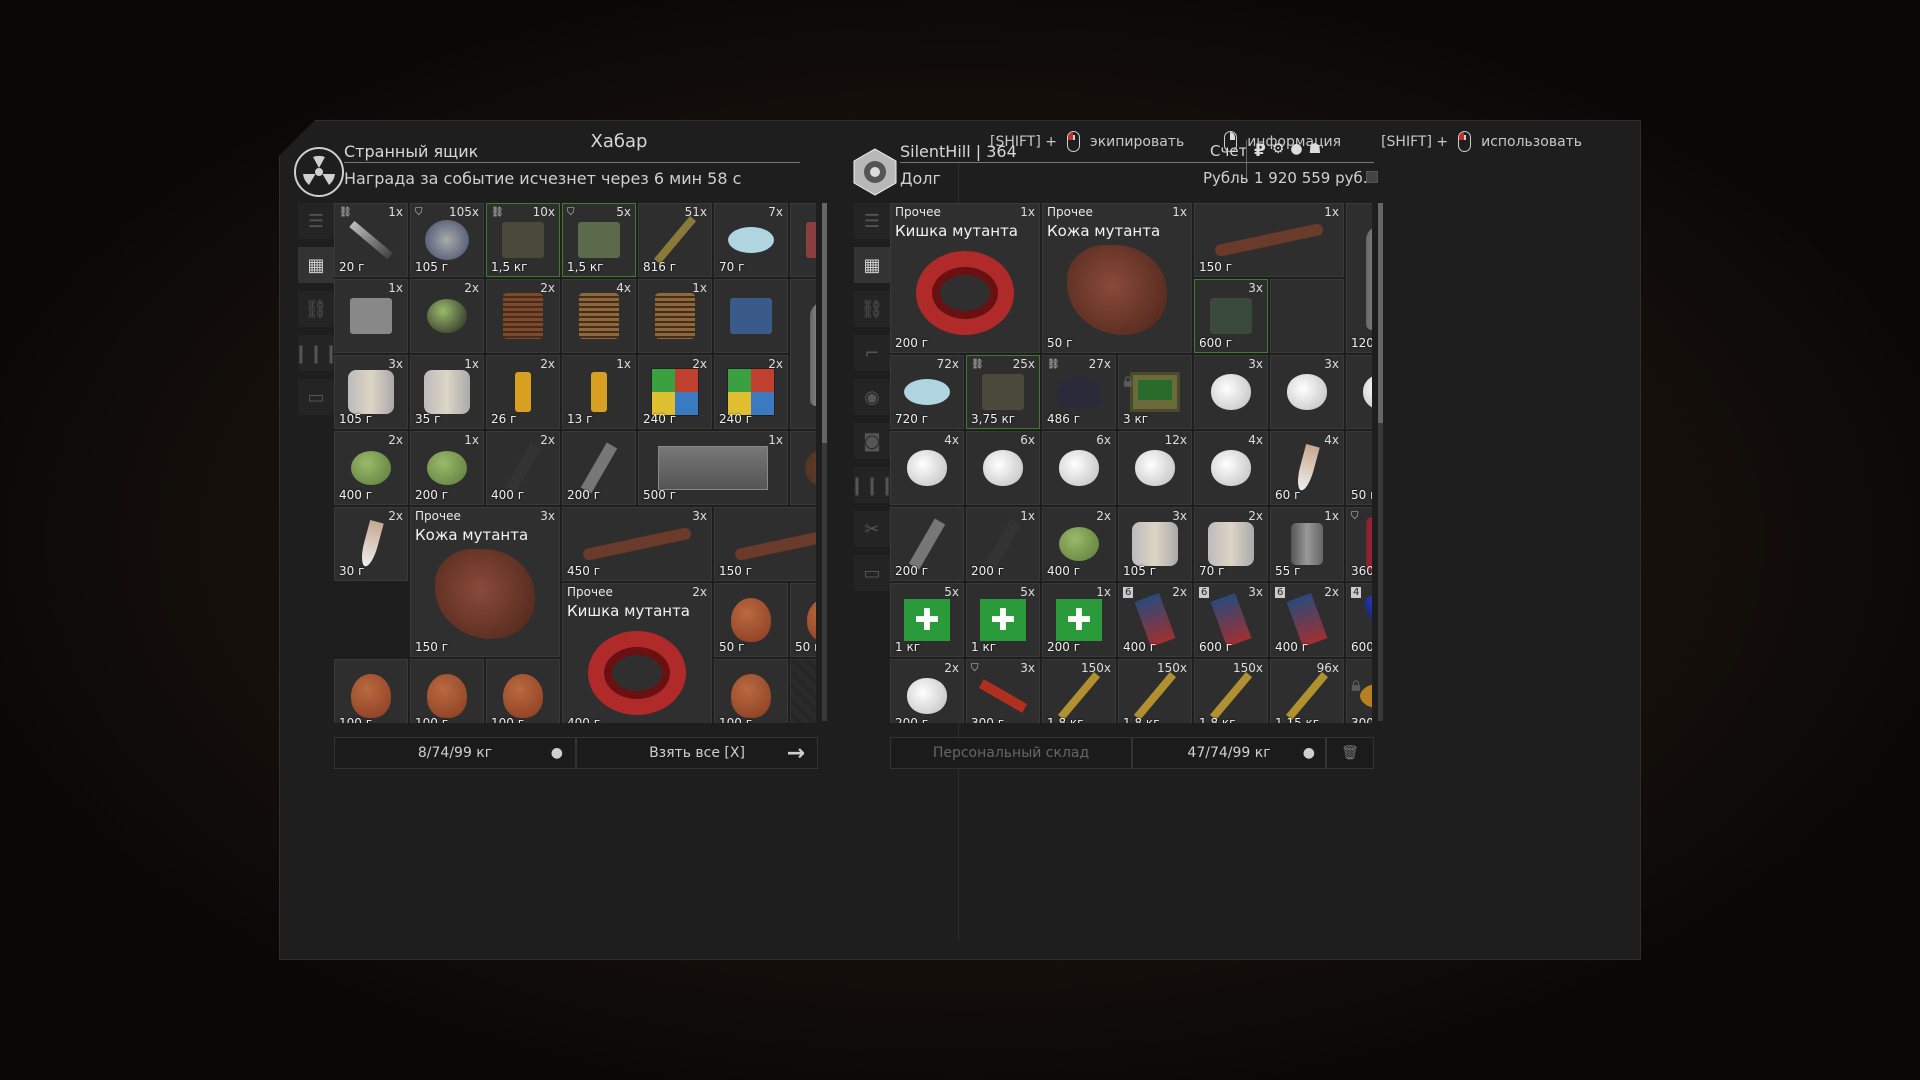 The width and height of the screenshot is (1920, 1080). What do you see at coordinates (872, 485) in the screenshot?
I see `right-tab-ammo: ❙❙❙` at bounding box center [872, 485].